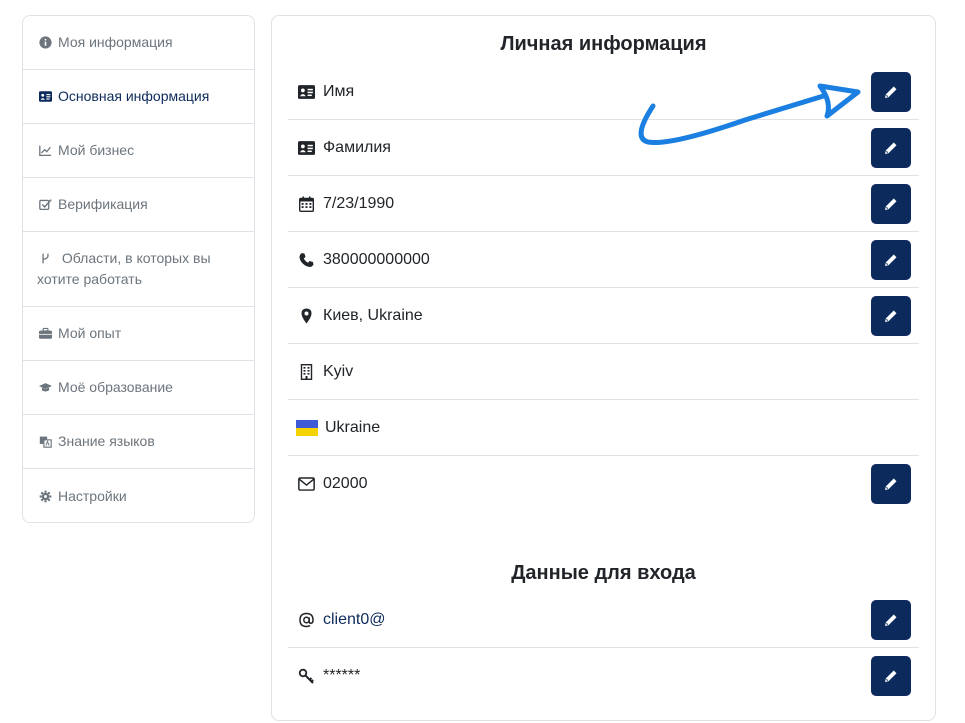  What do you see at coordinates (45, 43) in the screenshot?
I see `info-icon` at bounding box center [45, 43].